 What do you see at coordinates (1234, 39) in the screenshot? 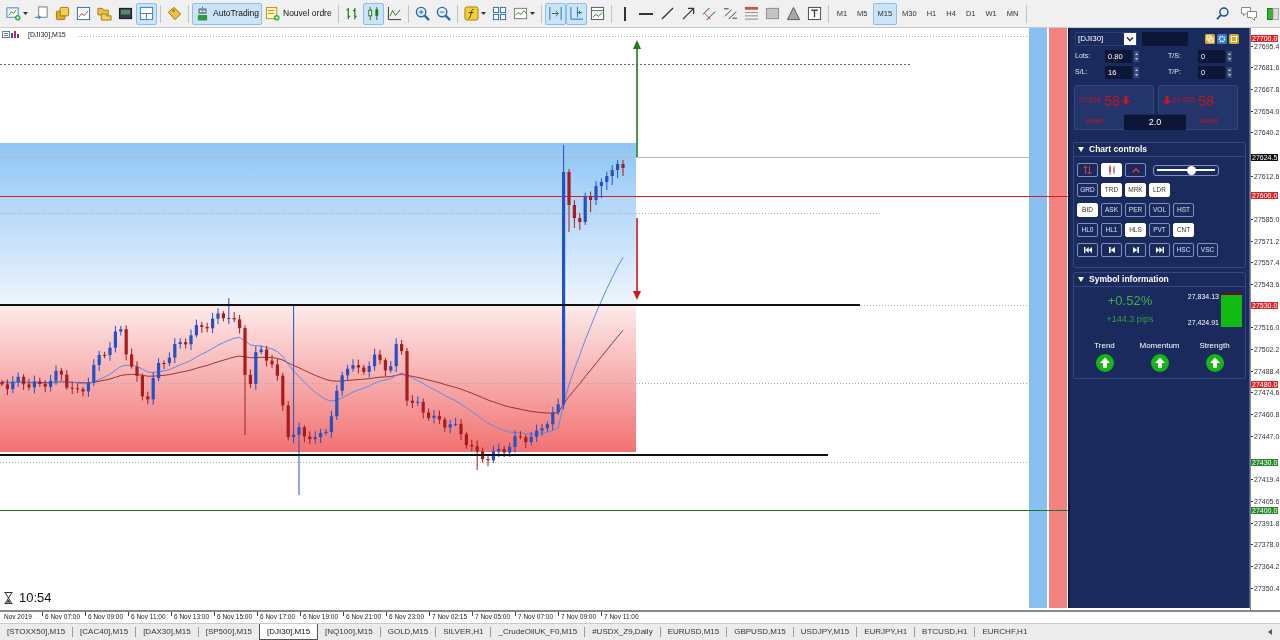
I see `square-icon` at bounding box center [1234, 39].